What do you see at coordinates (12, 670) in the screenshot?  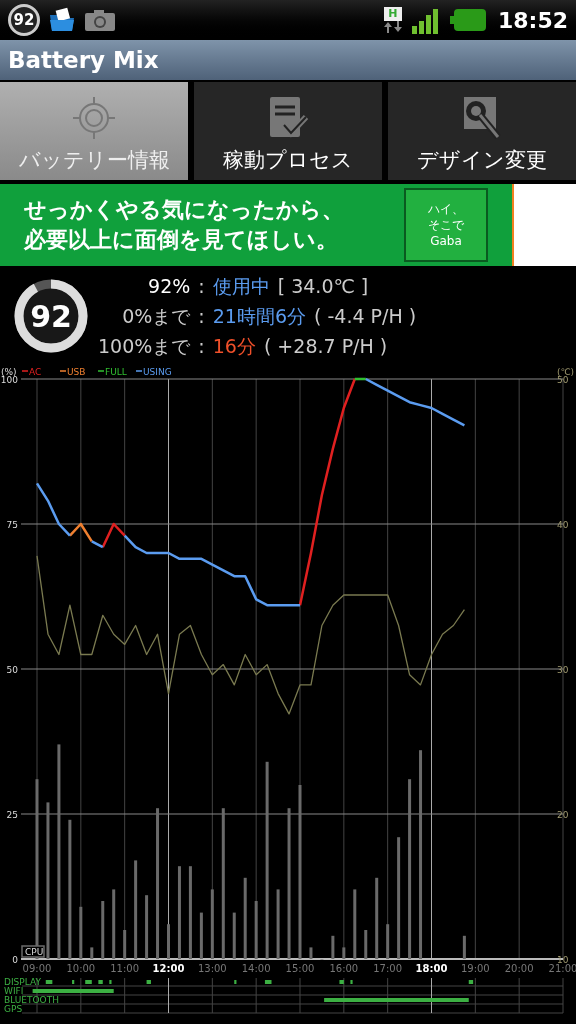 I see `y-axis-label: 50` at bounding box center [12, 670].